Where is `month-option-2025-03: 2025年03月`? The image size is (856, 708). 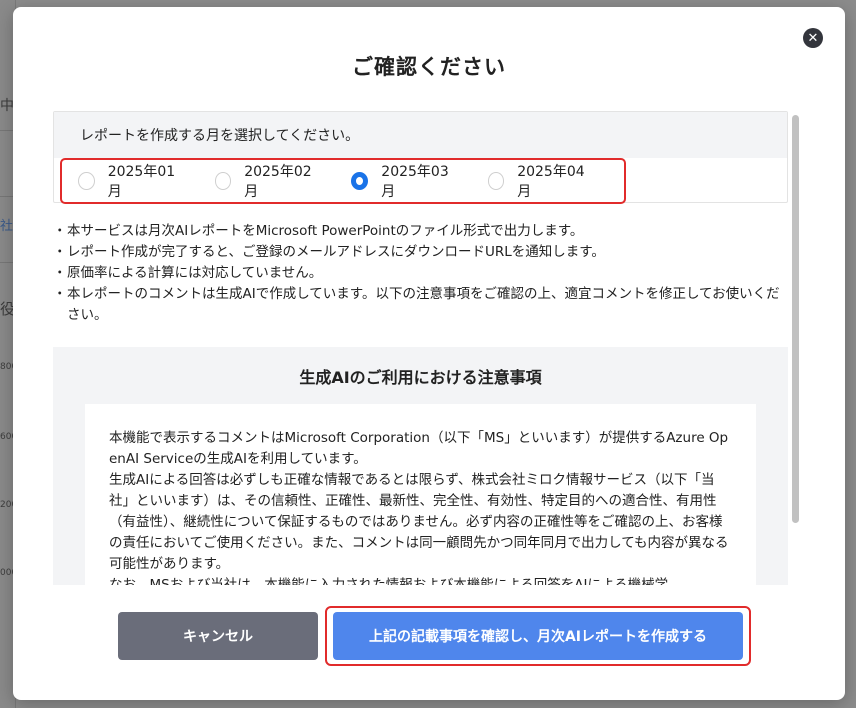
month-option-2025-03: 2025年03月 is located at coordinates (403, 181).